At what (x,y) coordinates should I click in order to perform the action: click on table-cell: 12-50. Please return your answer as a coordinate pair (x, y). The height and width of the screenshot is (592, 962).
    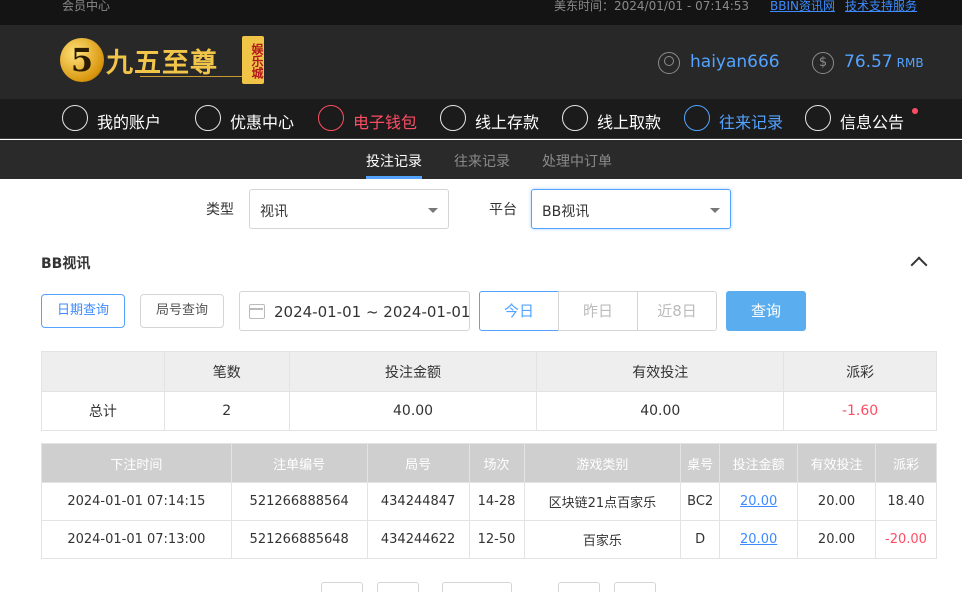
    Looking at the image, I should click on (496, 539).